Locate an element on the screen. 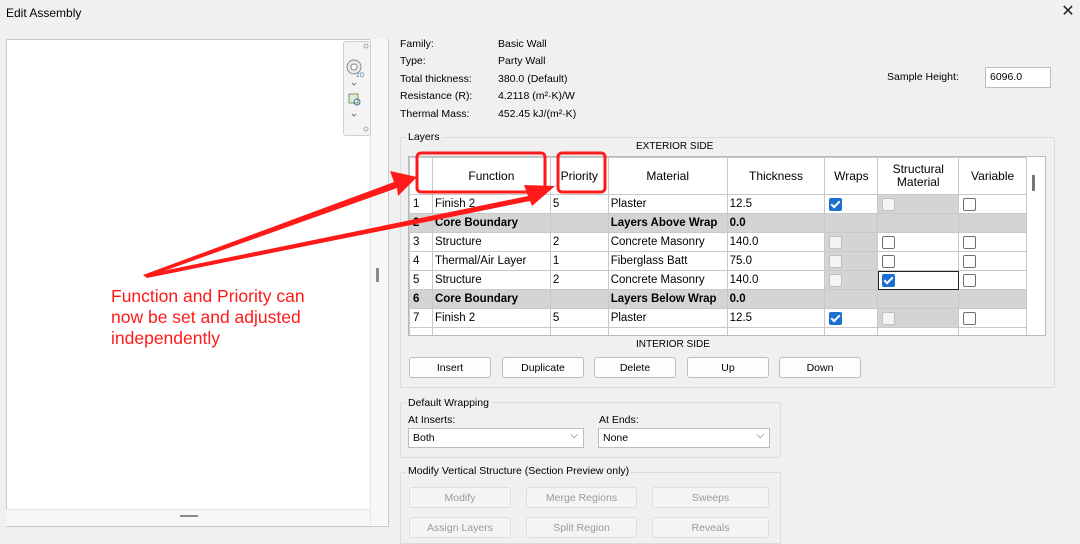 This screenshot has height=544, width=1080. priority-cell: 1 is located at coordinates (579, 261).